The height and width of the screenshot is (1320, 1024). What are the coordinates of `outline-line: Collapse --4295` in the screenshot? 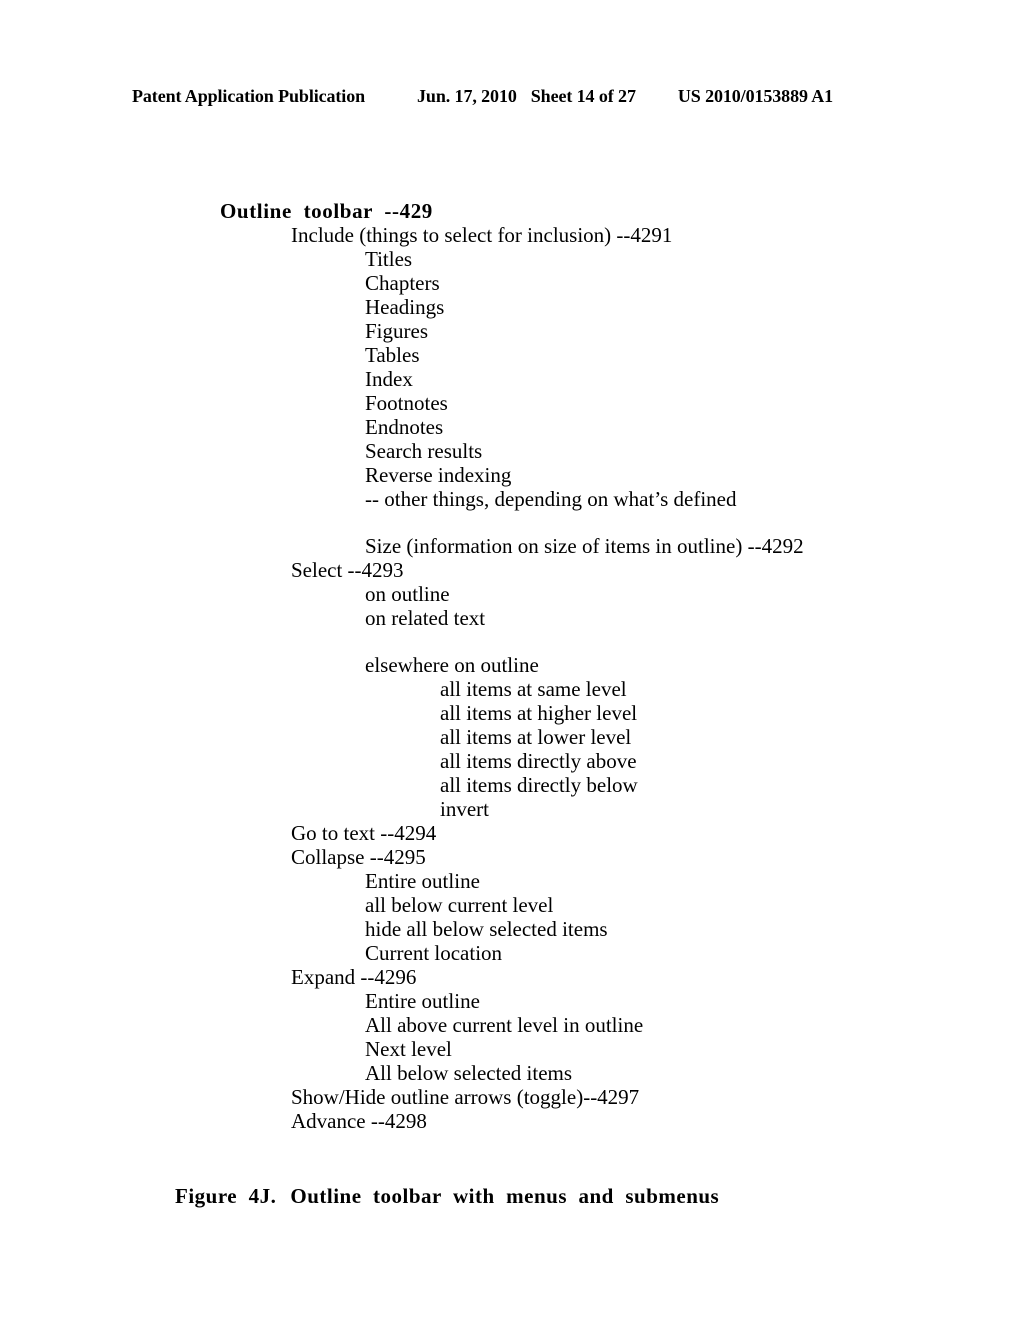 It's located at (358, 857).